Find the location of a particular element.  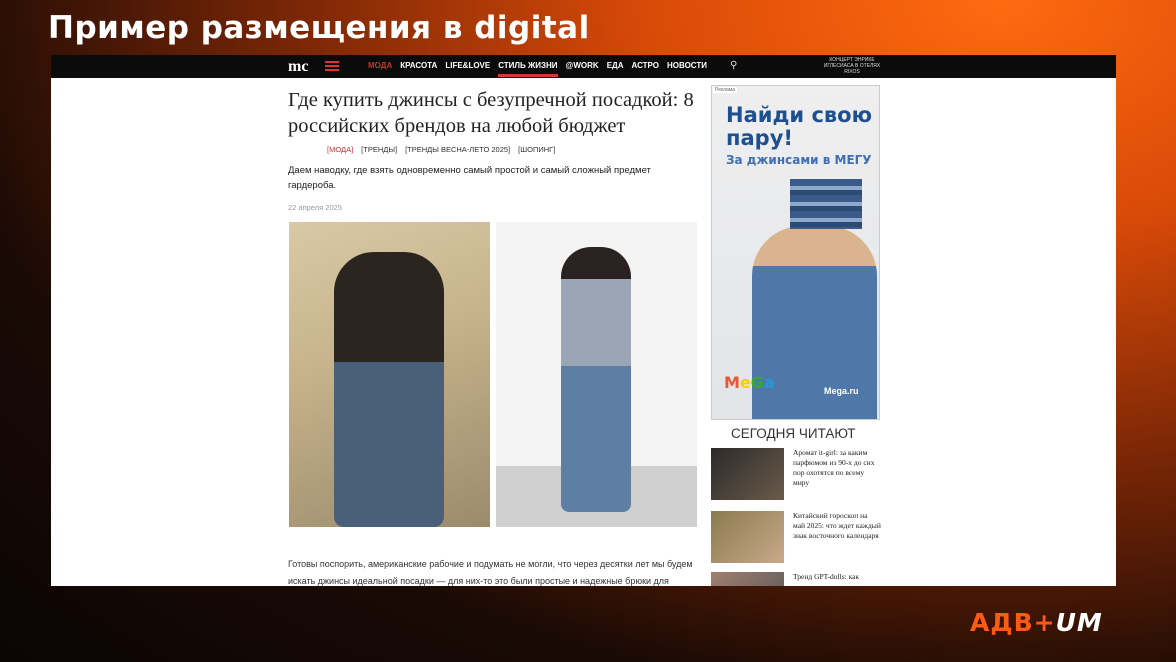

slide-title: Пример размещения в digital is located at coordinates (319, 28).